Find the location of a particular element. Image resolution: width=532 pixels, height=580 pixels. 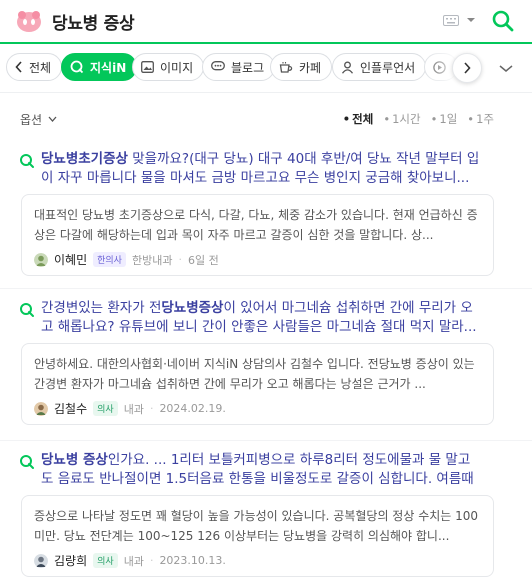

period-filters: 전체 1시간 1일 1주 is located at coordinates (418, 119).